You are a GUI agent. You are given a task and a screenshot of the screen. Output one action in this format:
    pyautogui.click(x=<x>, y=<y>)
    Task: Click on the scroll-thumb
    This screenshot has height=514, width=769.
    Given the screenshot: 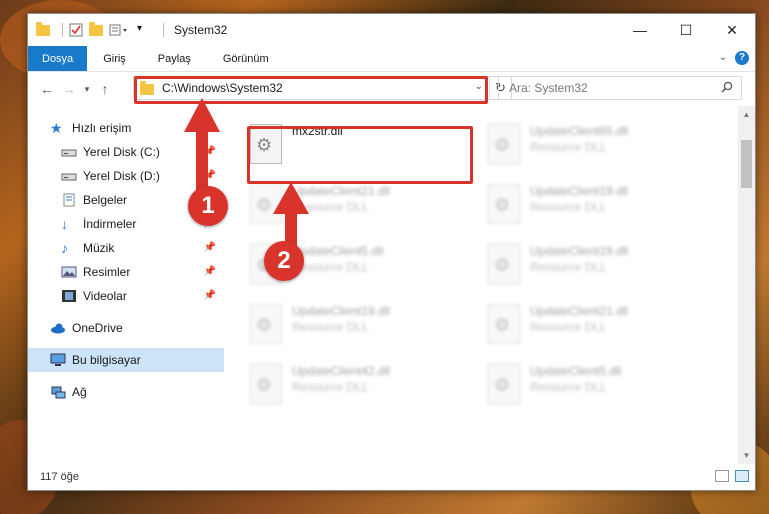 What is the action you would take?
    pyautogui.click(x=746, y=164)
    